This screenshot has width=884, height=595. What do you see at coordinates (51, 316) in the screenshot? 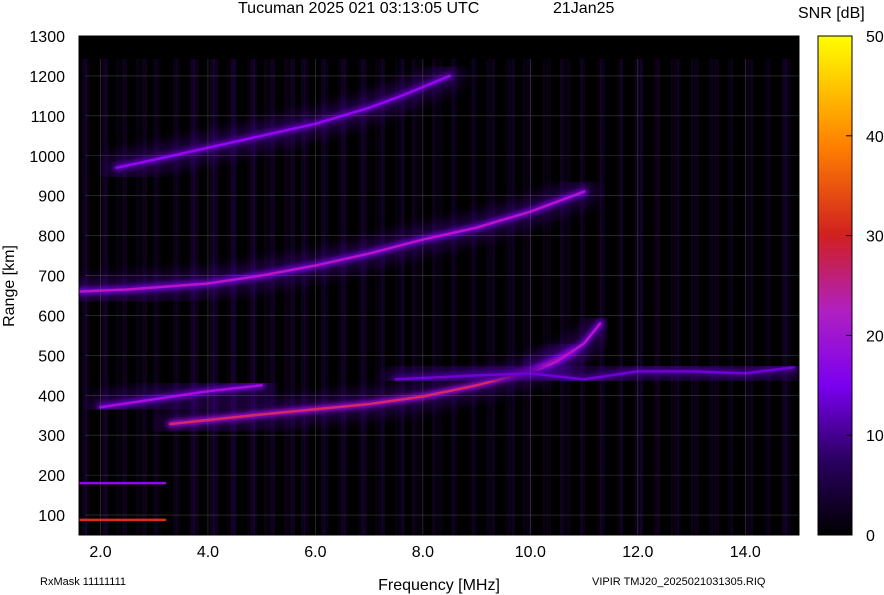
I see `y-tick-label: 600` at bounding box center [51, 316].